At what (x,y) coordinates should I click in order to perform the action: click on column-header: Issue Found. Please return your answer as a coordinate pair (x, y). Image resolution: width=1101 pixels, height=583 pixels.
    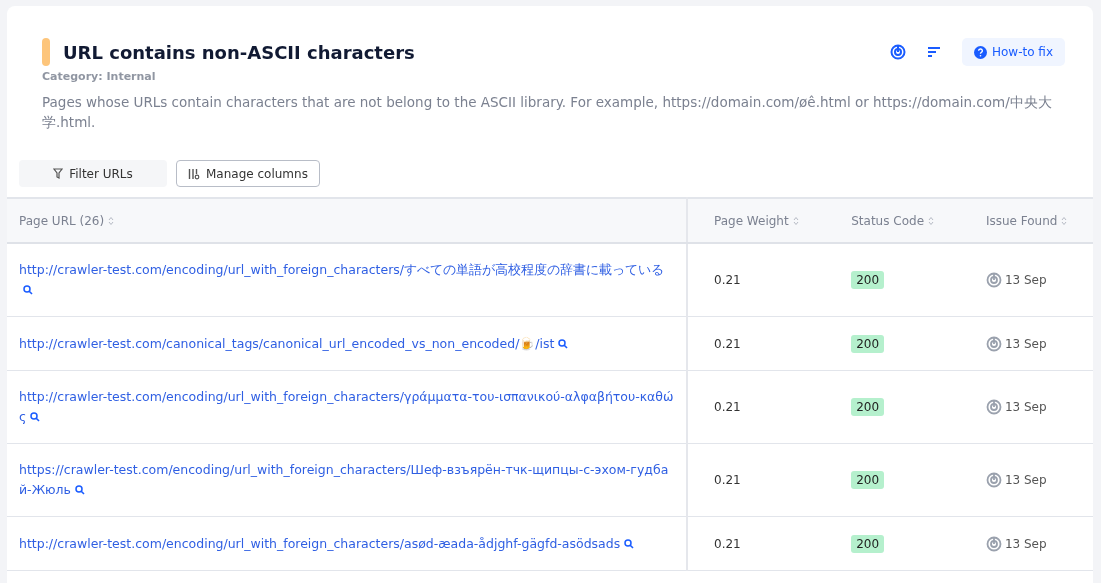
    Looking at the image, I should click on (1026, 220).